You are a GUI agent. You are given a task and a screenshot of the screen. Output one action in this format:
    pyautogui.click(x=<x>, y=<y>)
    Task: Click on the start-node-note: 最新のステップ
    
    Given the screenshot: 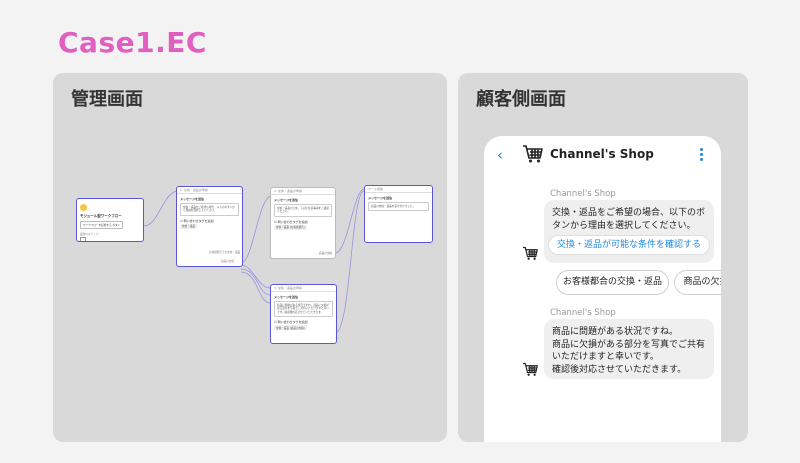 What is the action you would take?
    pyautogui.click(x=89, y=234)
    